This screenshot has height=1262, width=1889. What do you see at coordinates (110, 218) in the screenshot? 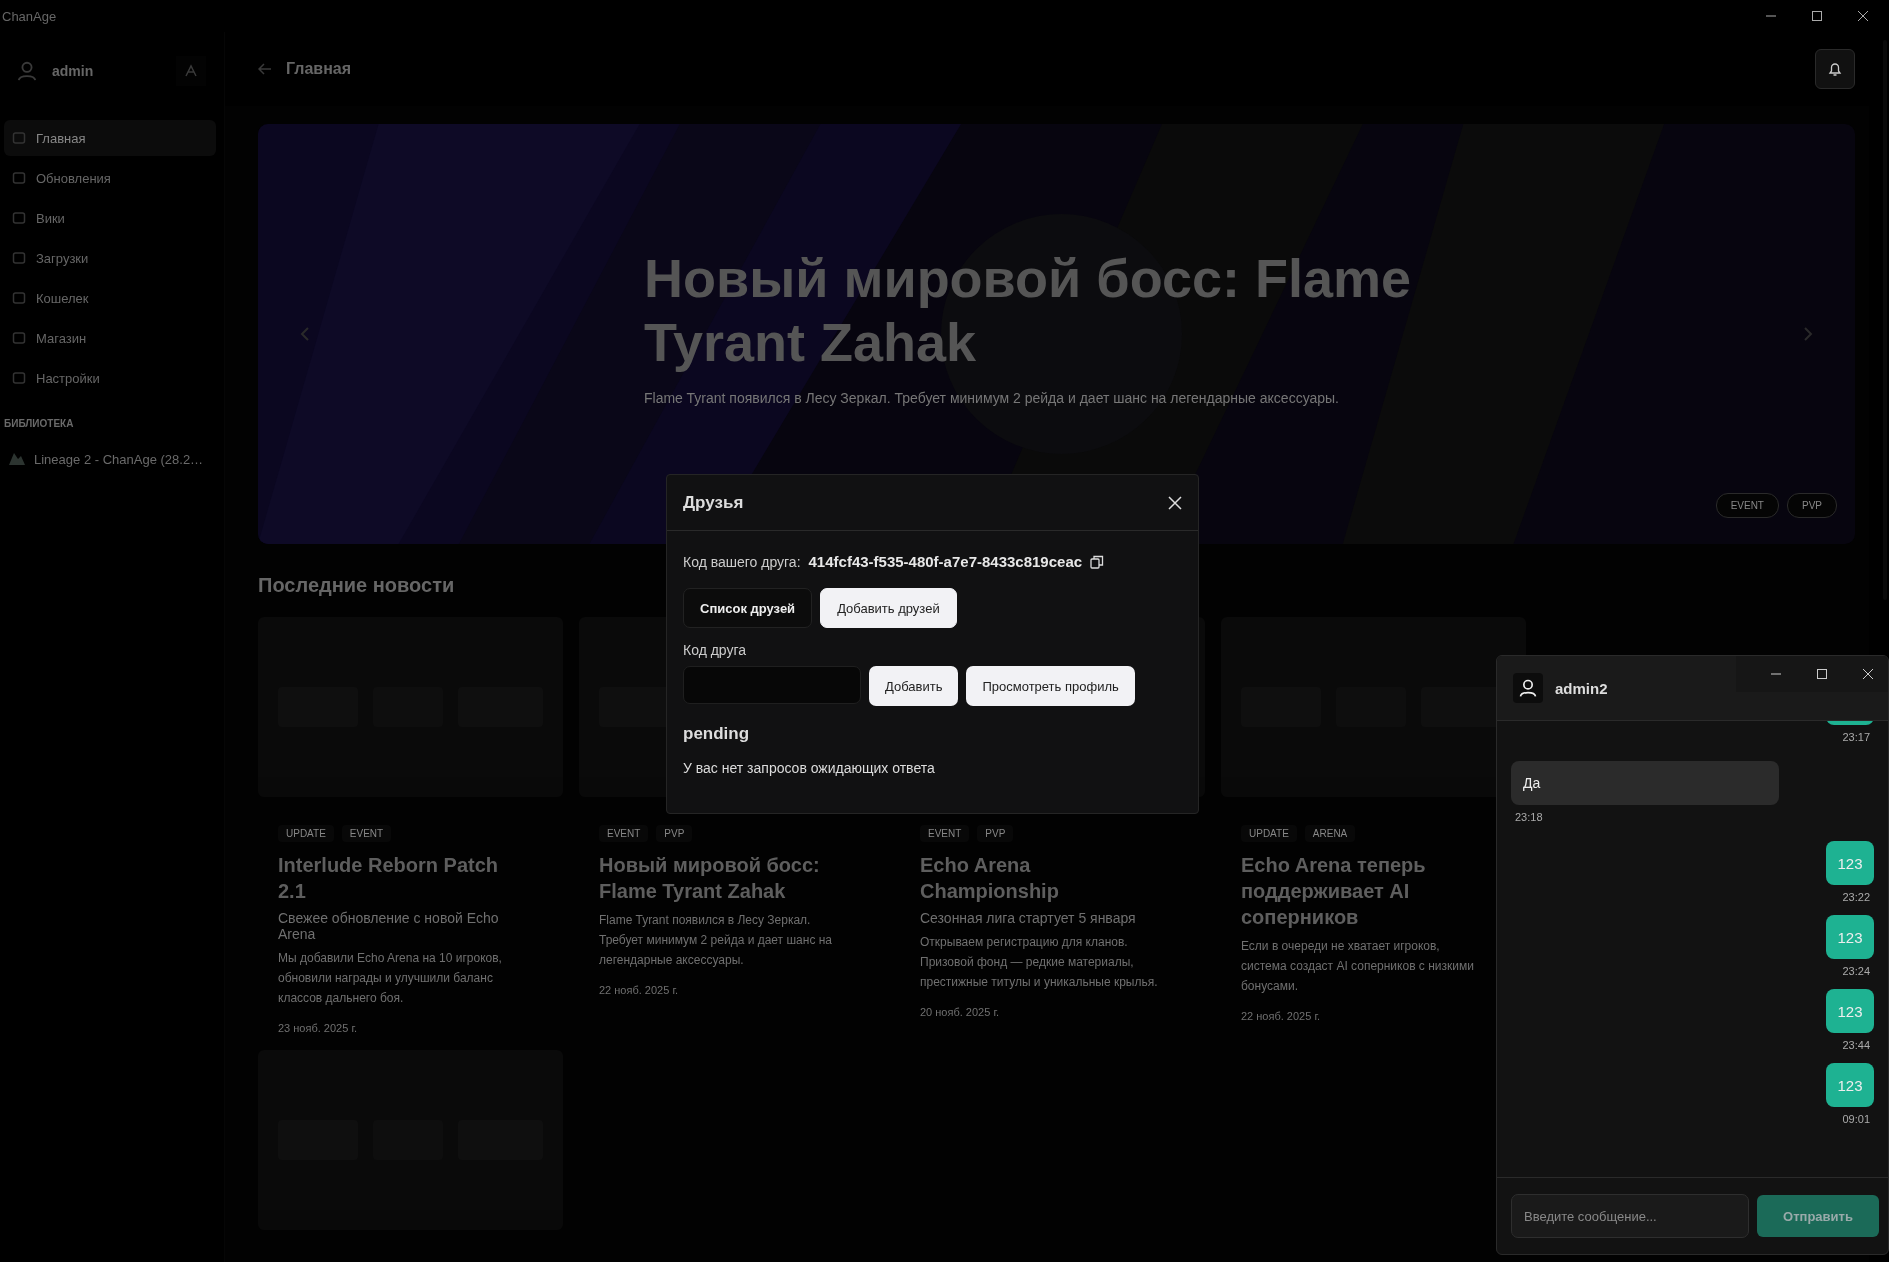
I see `nav-item: Вики` at bounding box center [110, 218].